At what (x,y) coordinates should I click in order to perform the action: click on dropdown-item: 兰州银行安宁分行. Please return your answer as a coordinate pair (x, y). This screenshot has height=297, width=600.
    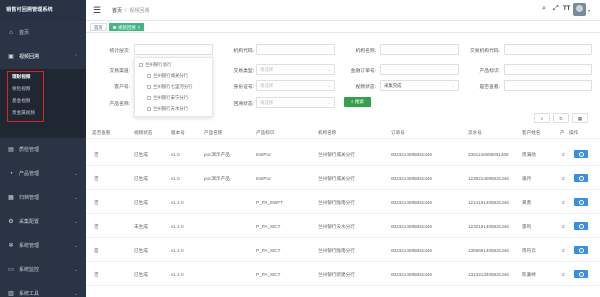
    Looking at the image, I should click on (167, 98).